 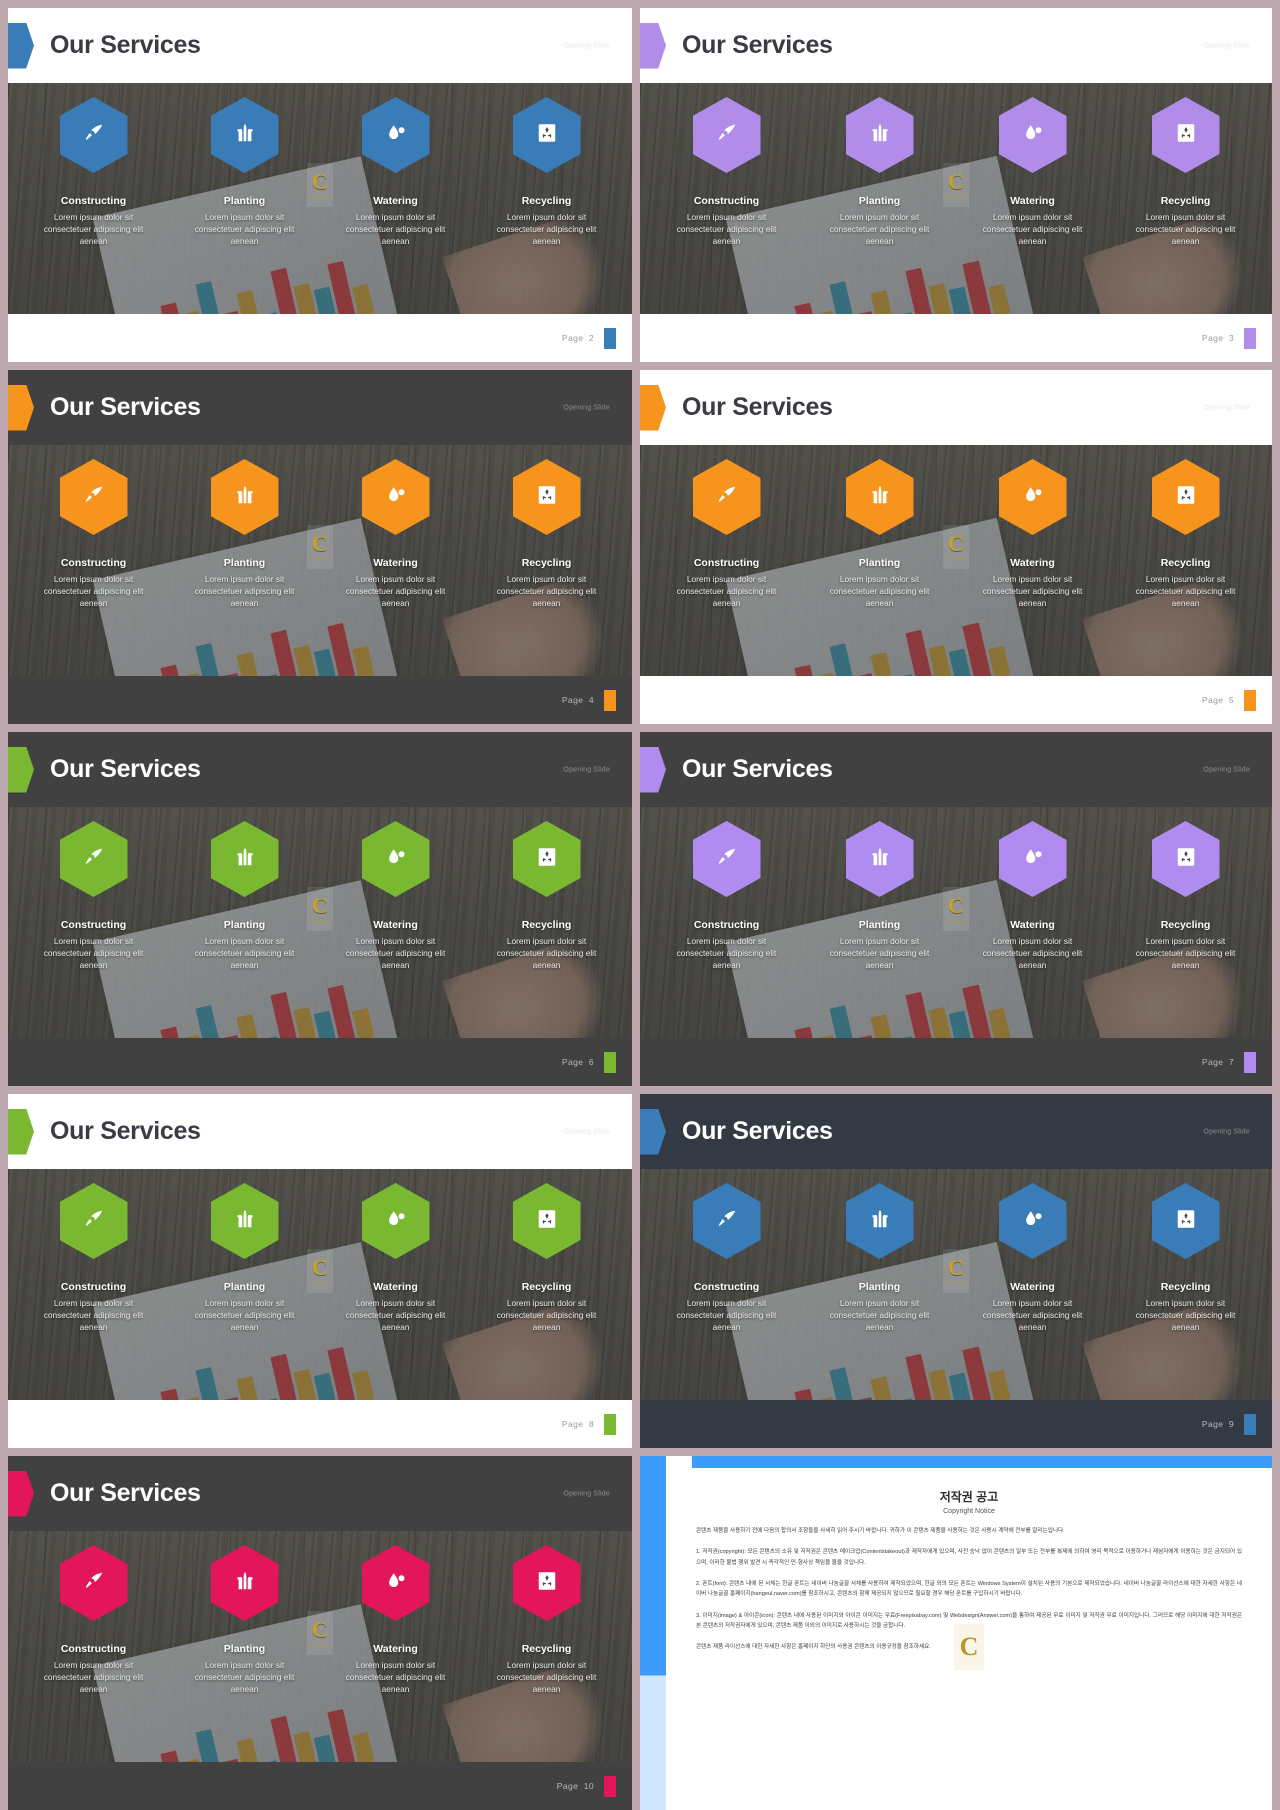 I want to click on page-label: Page 6, so click(x=577, y=1062).